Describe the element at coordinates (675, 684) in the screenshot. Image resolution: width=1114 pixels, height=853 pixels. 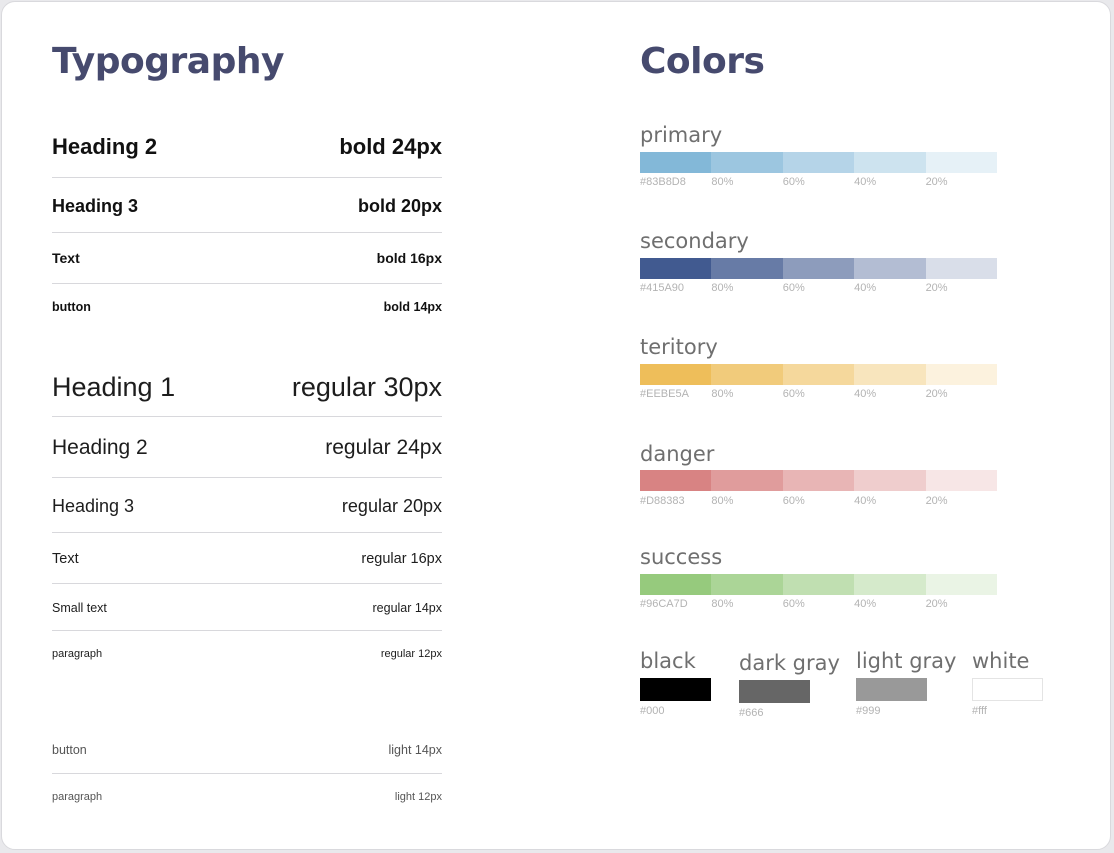
I see `neutral-black: black #000` at that location.